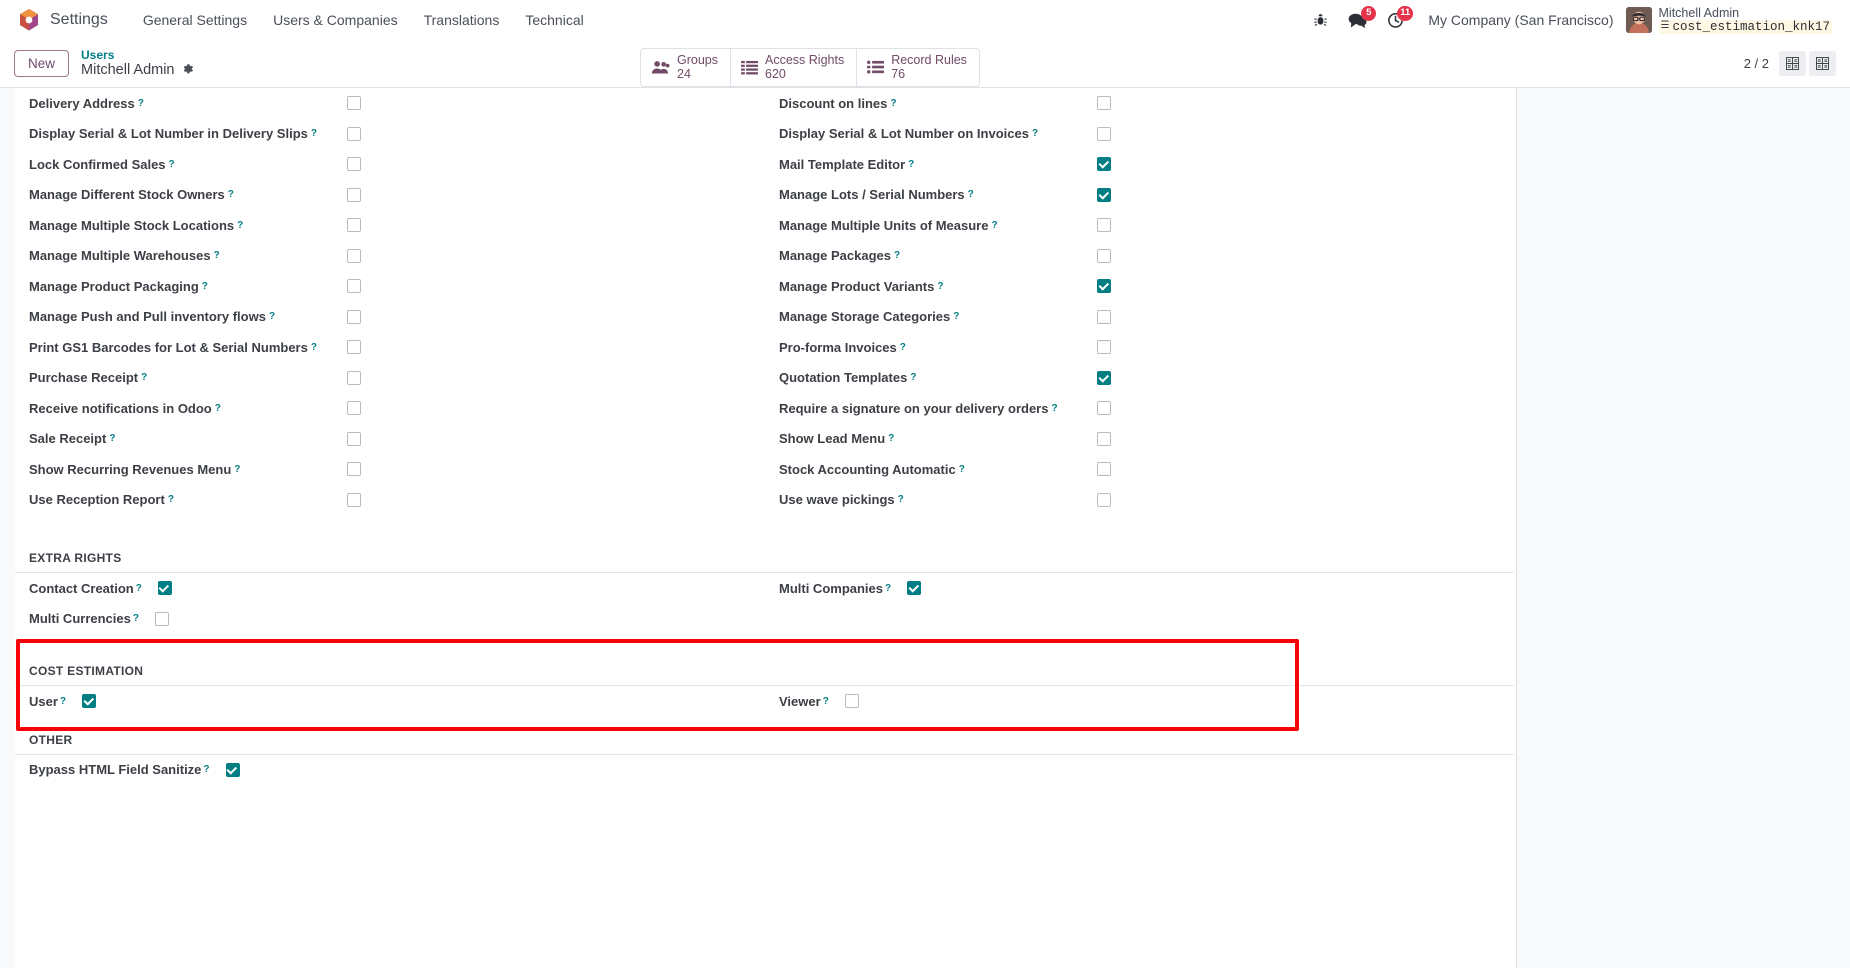 The width and height of the screenshot is (1850, 968). I want to click on user-menu: Mitchell Admin ☰ cost_estimation_knk17, so click(1731, 20).